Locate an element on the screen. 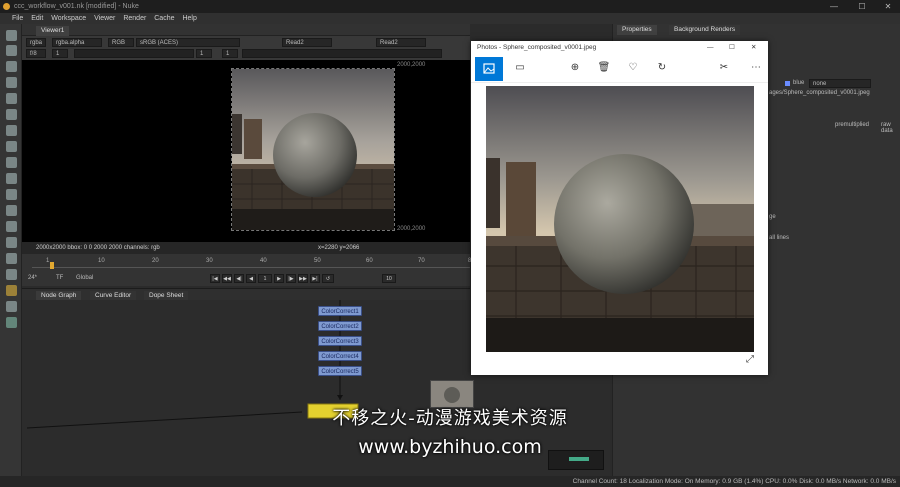  playhead-marker is located at coordinates (52, 265).